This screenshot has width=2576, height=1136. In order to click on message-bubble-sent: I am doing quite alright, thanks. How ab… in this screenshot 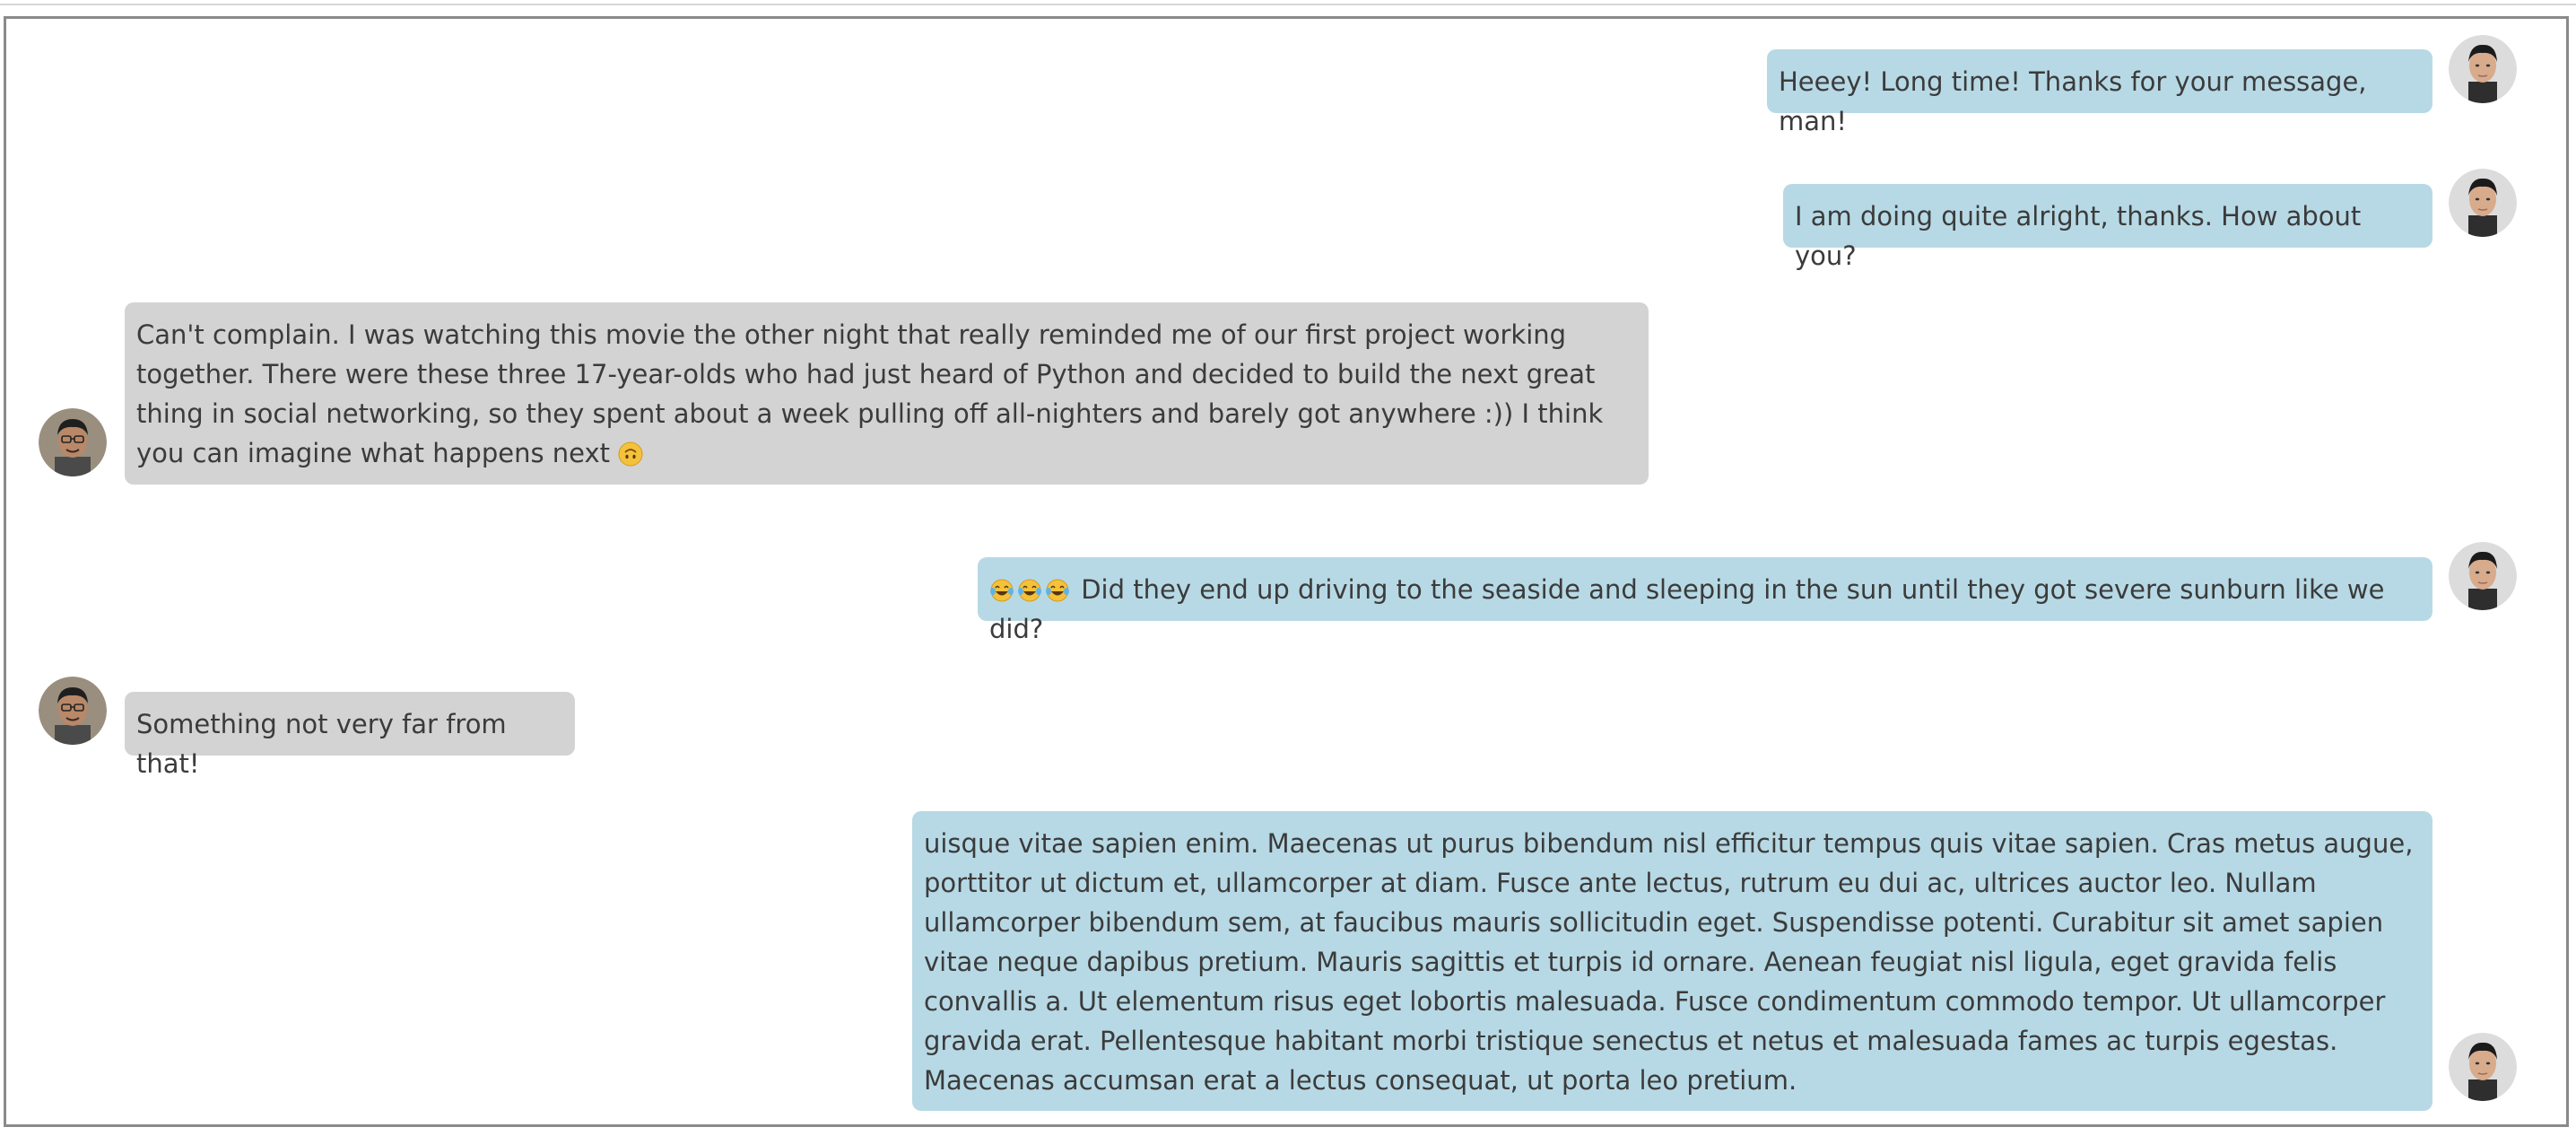, I will do `click(2107, 227)`.